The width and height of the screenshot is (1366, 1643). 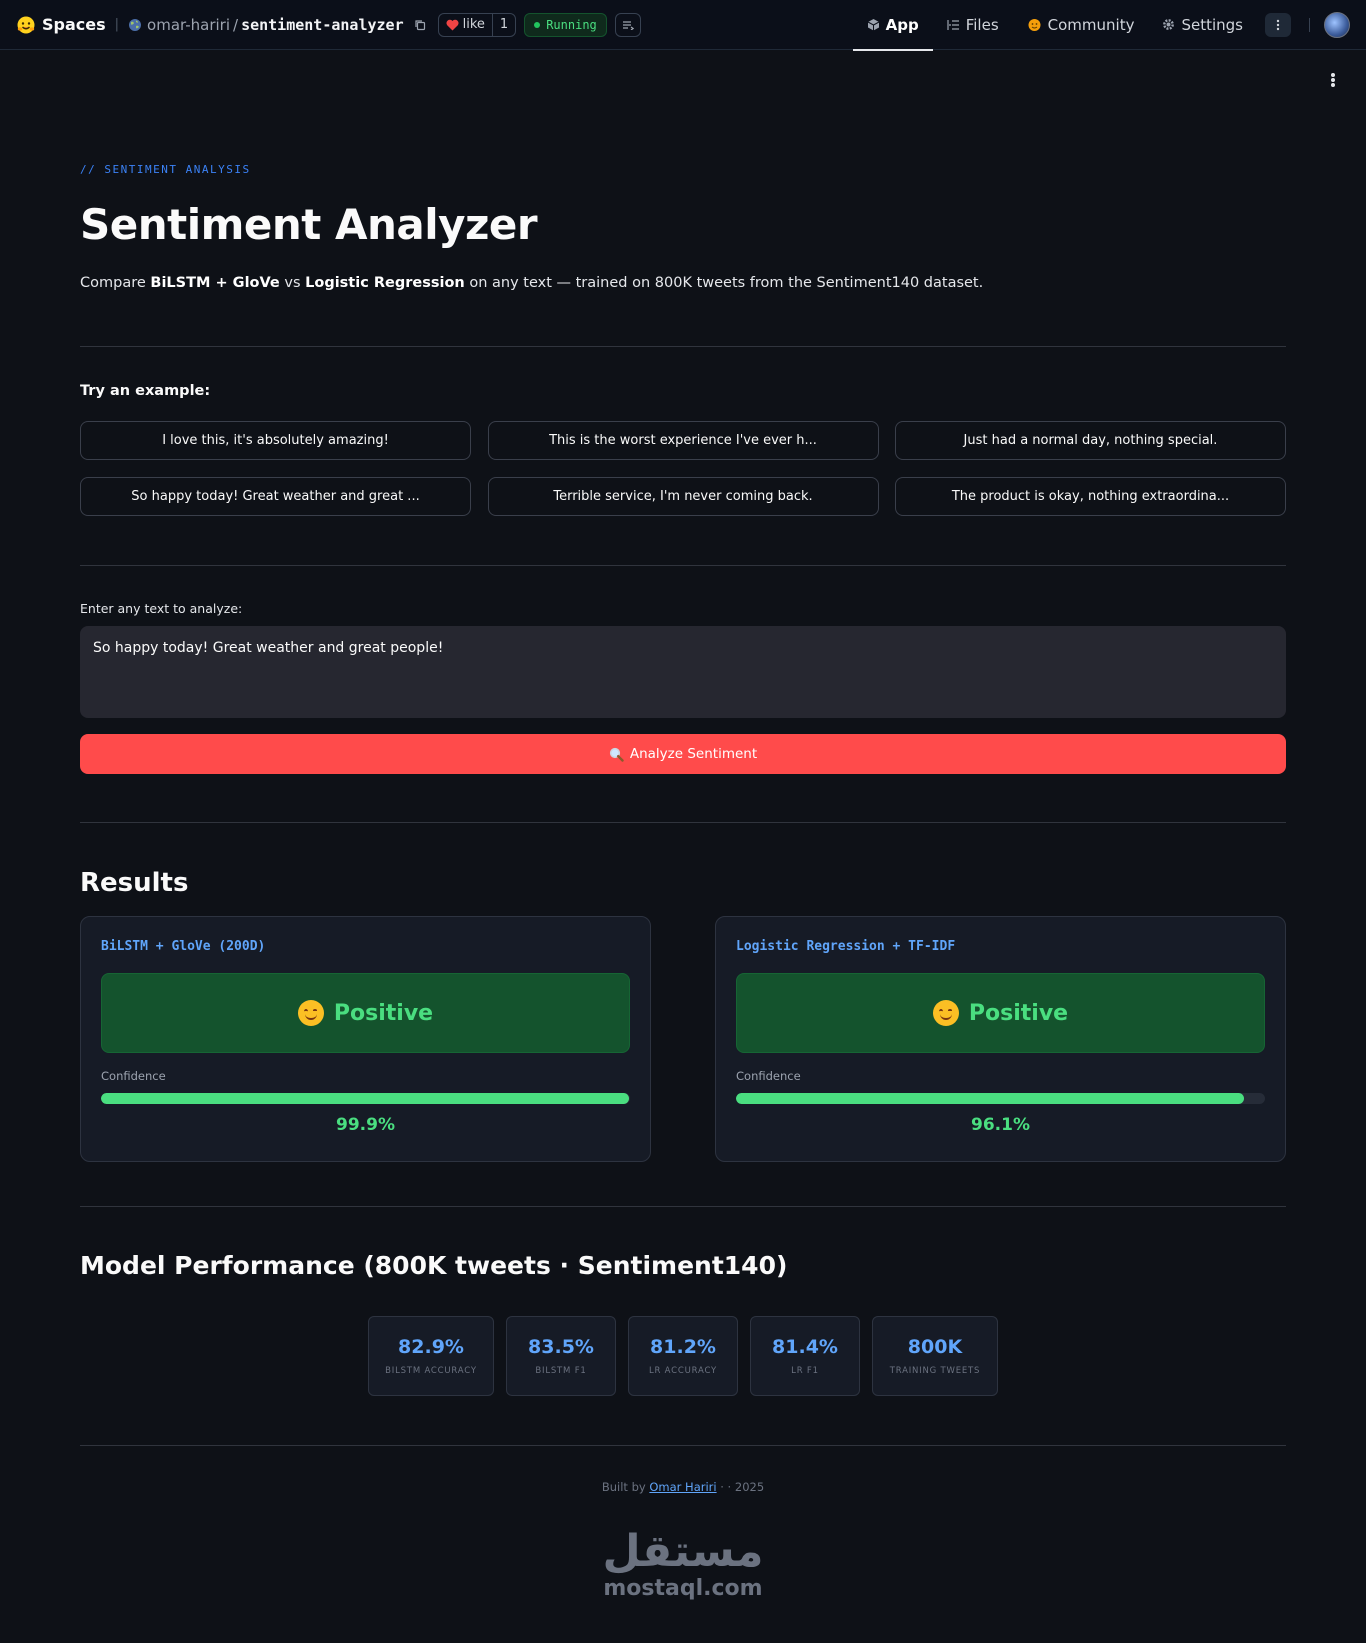 What do you see at coordinates (805, 1371) in the screenshot?
I see `metric-label: LR F1` at bounding box center [805, 1371].